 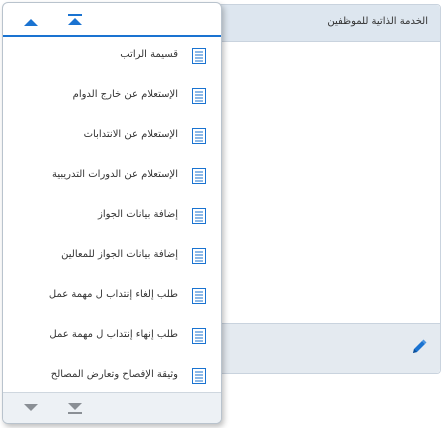 What do you see at coordinates (377, 21) in the screenshot?
I see `panel-title: الخدمة الذاتية للموظفين` at bounding box center [377, 21].